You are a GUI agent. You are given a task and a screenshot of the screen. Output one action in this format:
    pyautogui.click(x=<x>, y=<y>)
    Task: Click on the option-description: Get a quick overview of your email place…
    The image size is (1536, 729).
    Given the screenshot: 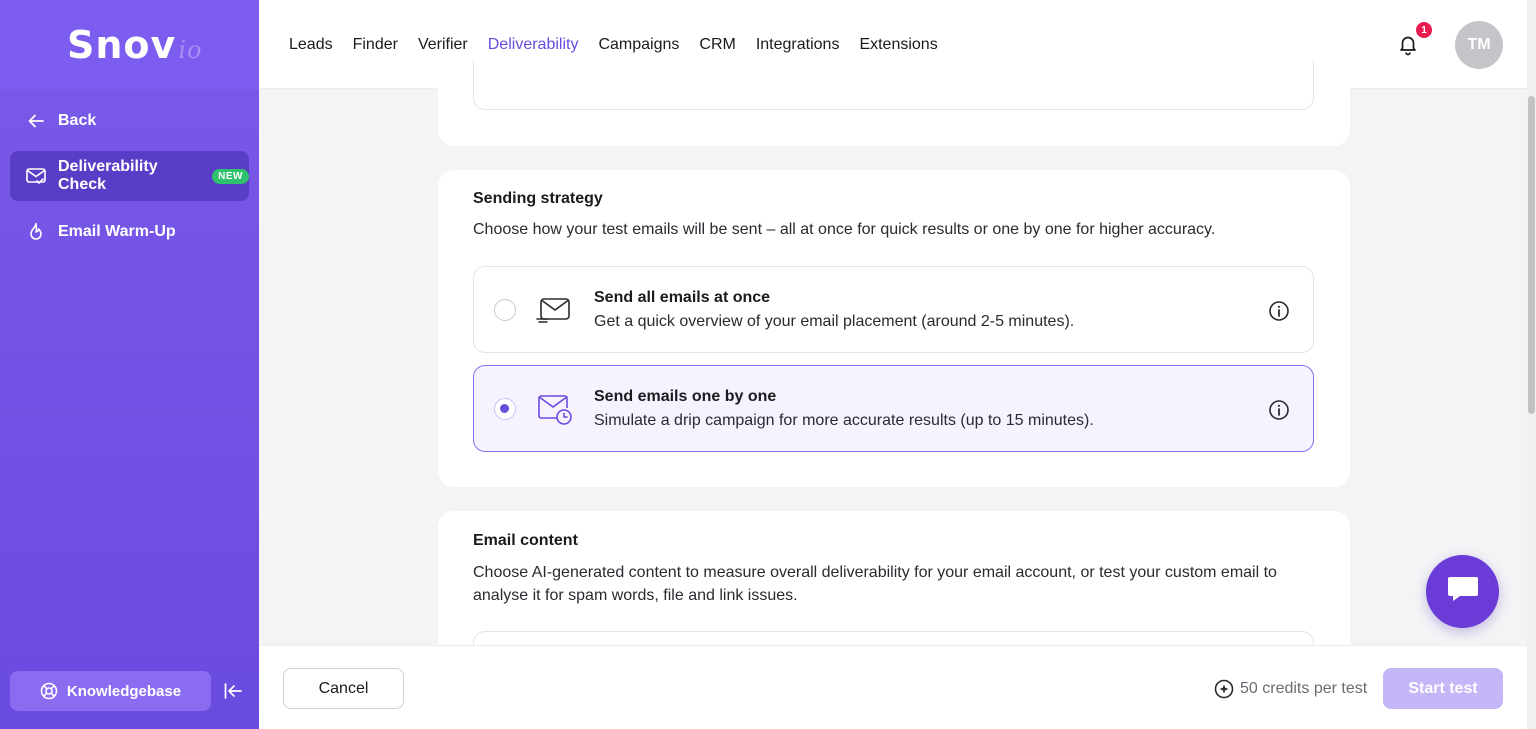 What is the action you would take?
    pyautogui.click(x=834, y=321)
    